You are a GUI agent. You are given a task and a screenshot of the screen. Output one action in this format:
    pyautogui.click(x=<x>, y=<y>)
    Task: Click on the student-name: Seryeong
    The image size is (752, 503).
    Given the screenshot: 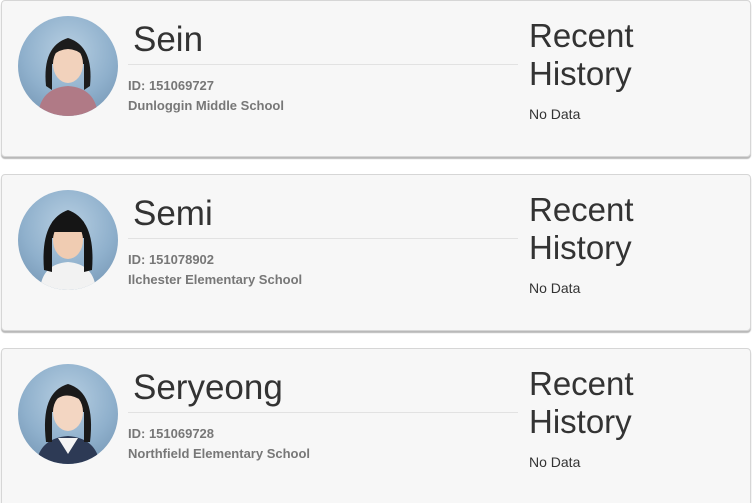 What is the action you would take?
    pyautogui.click(x=208, y=387)
    